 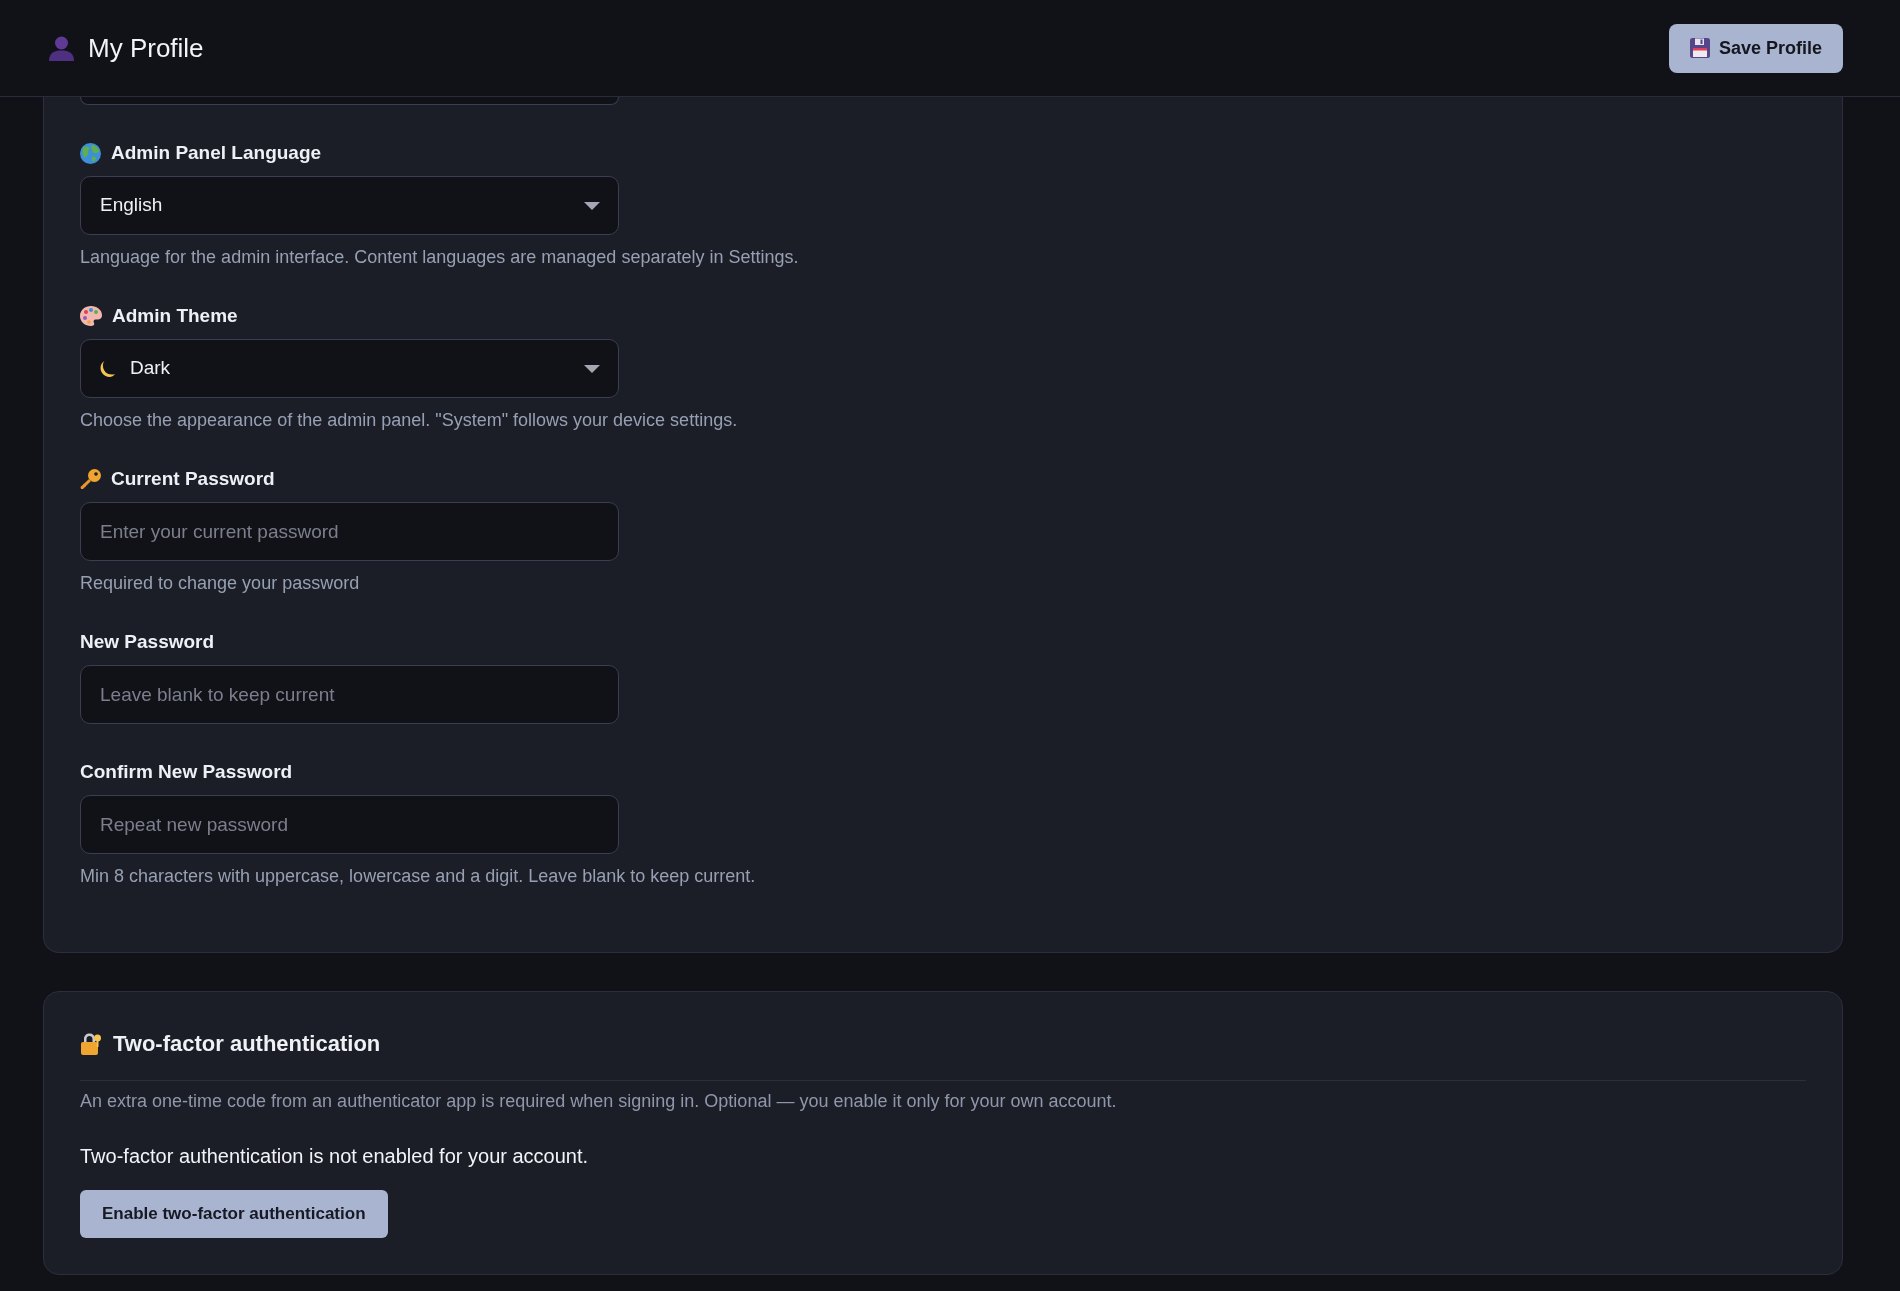 I want to click on field-label: Current Password, so click(x=193, y=479).